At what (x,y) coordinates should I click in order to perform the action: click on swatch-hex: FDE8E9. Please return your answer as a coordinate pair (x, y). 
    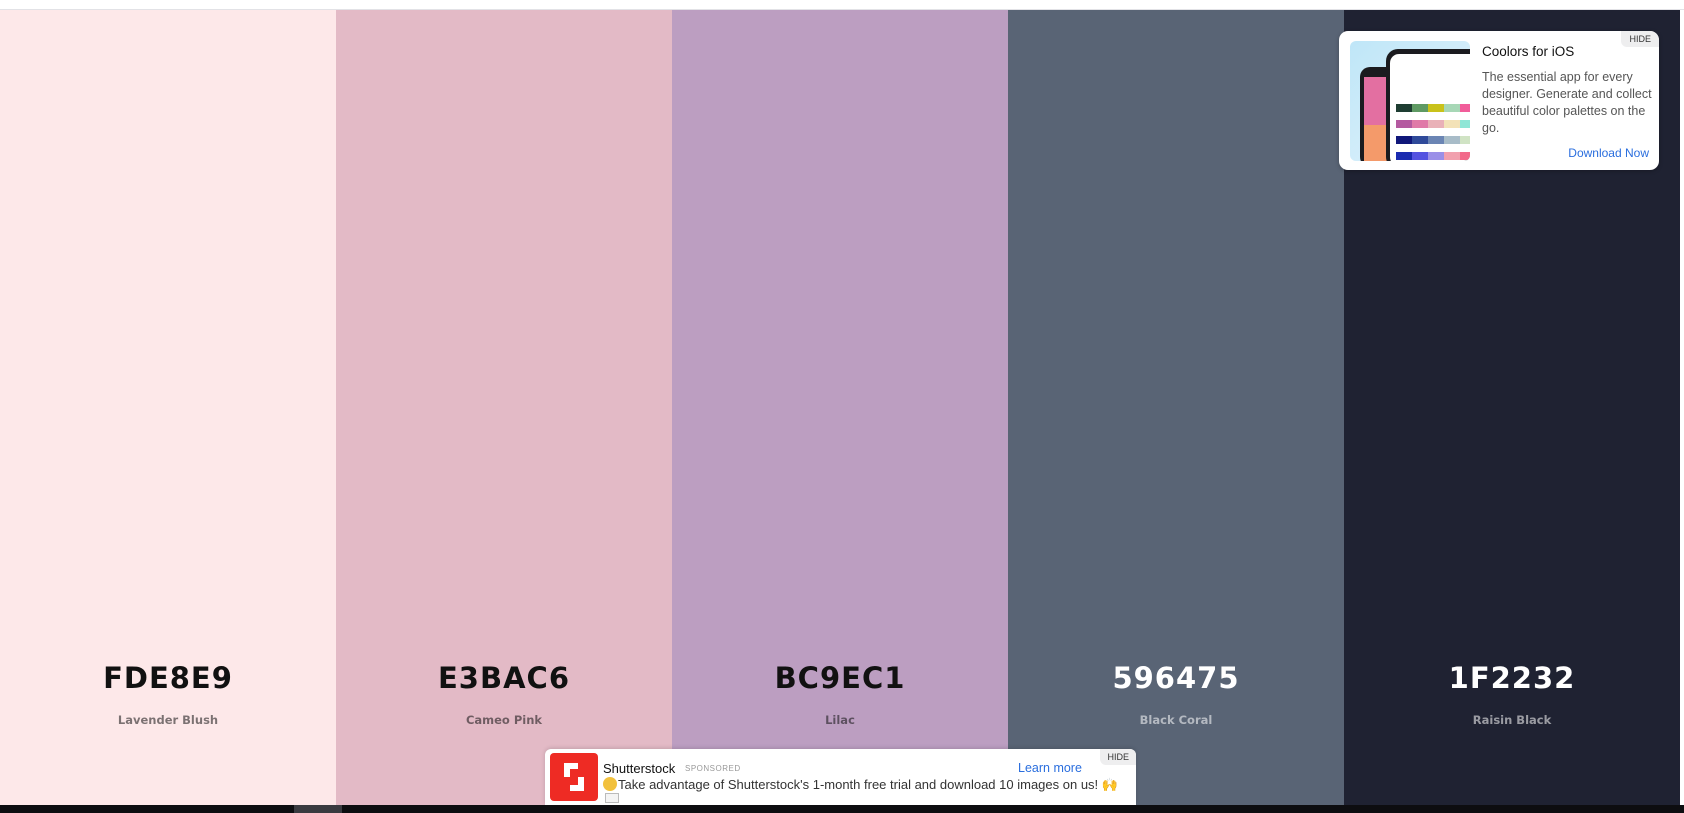
    Looking at the image, I should click on (168, 678).